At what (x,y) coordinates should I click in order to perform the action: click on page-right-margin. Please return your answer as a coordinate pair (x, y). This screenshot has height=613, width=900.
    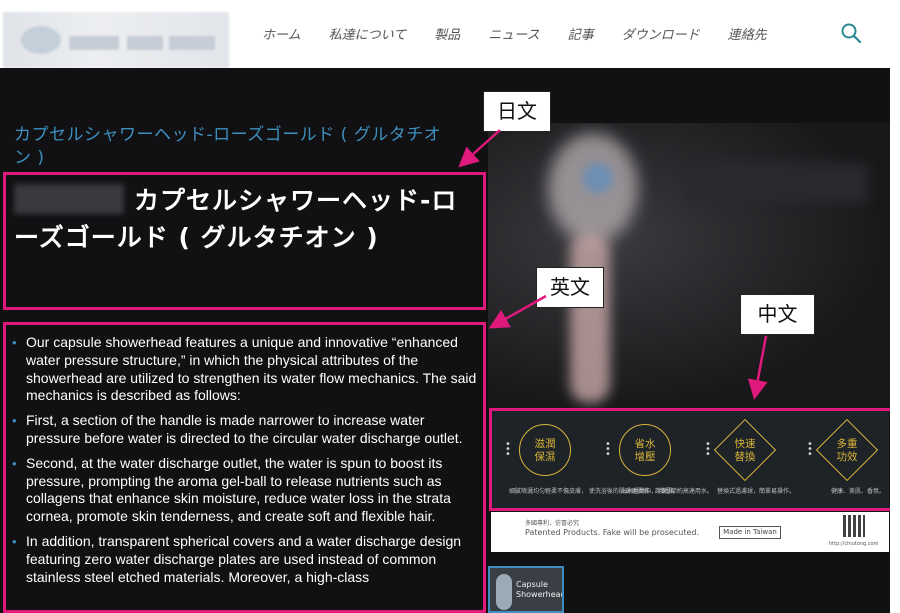
    Looking at the image, I should click on (895, 306).